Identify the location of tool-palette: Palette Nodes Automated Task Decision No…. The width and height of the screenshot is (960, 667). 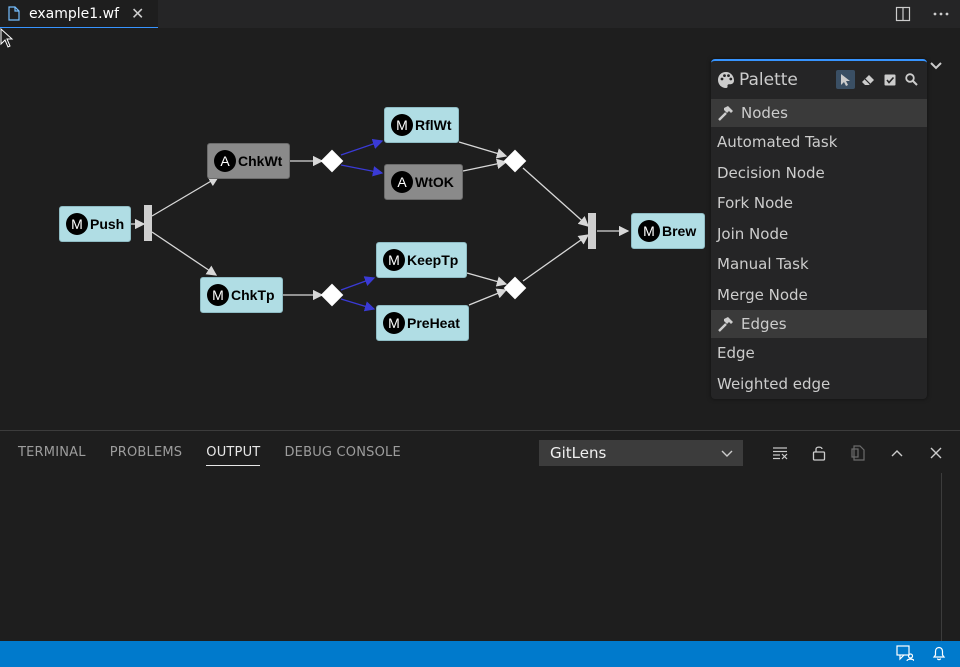
(819, 229).